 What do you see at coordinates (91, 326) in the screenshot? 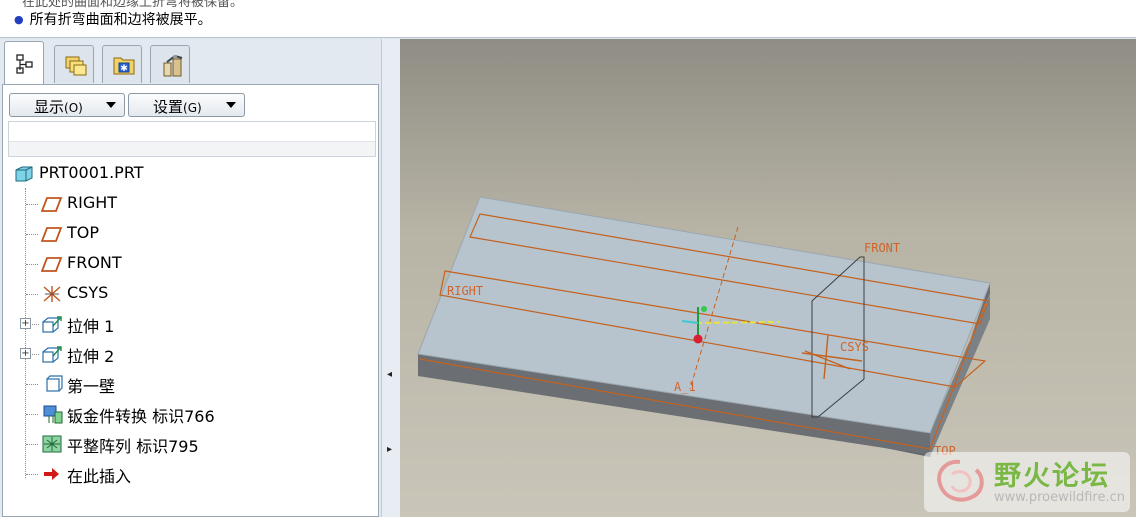
I see `tree-item-label: 拉伸 1` at bounding box center [91, 326].